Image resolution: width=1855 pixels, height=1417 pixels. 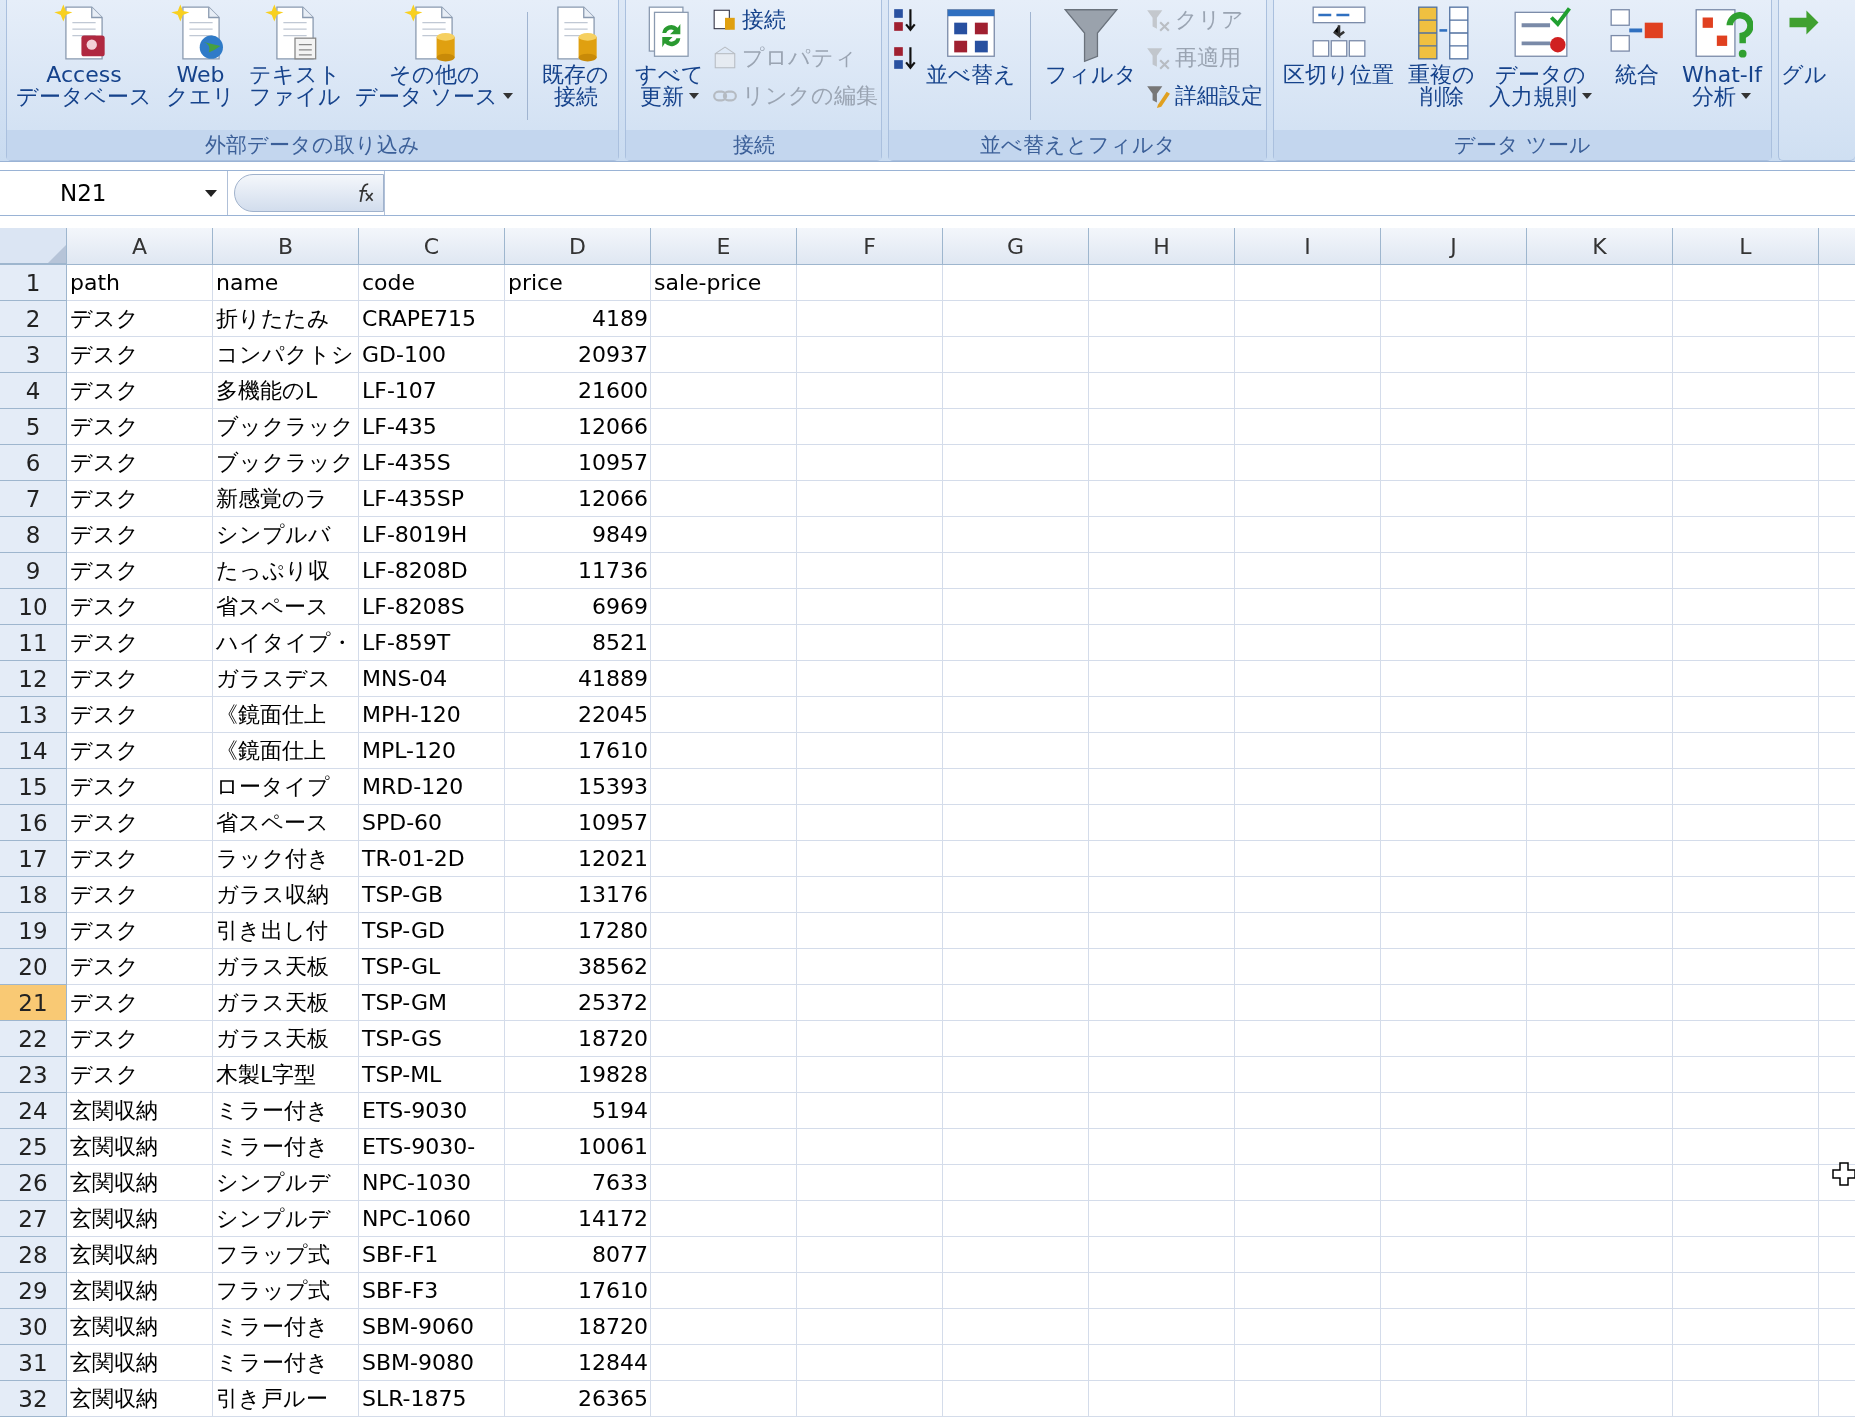 What do you see at coordinates (33, 643) in the screenshot?
I see `row-header: 11` at bounding box center [33, 643].